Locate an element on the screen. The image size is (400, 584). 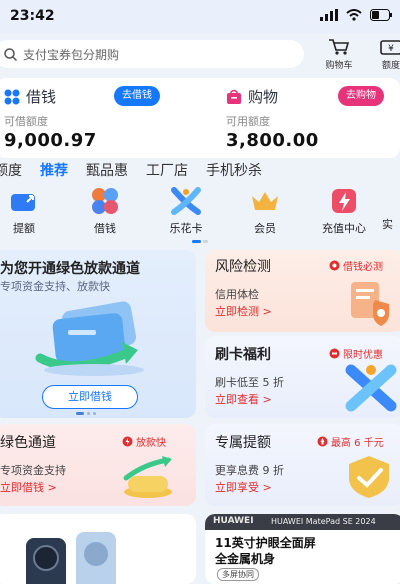
swipe-title: 刷卡福利 is located at coordinates (243, 355).